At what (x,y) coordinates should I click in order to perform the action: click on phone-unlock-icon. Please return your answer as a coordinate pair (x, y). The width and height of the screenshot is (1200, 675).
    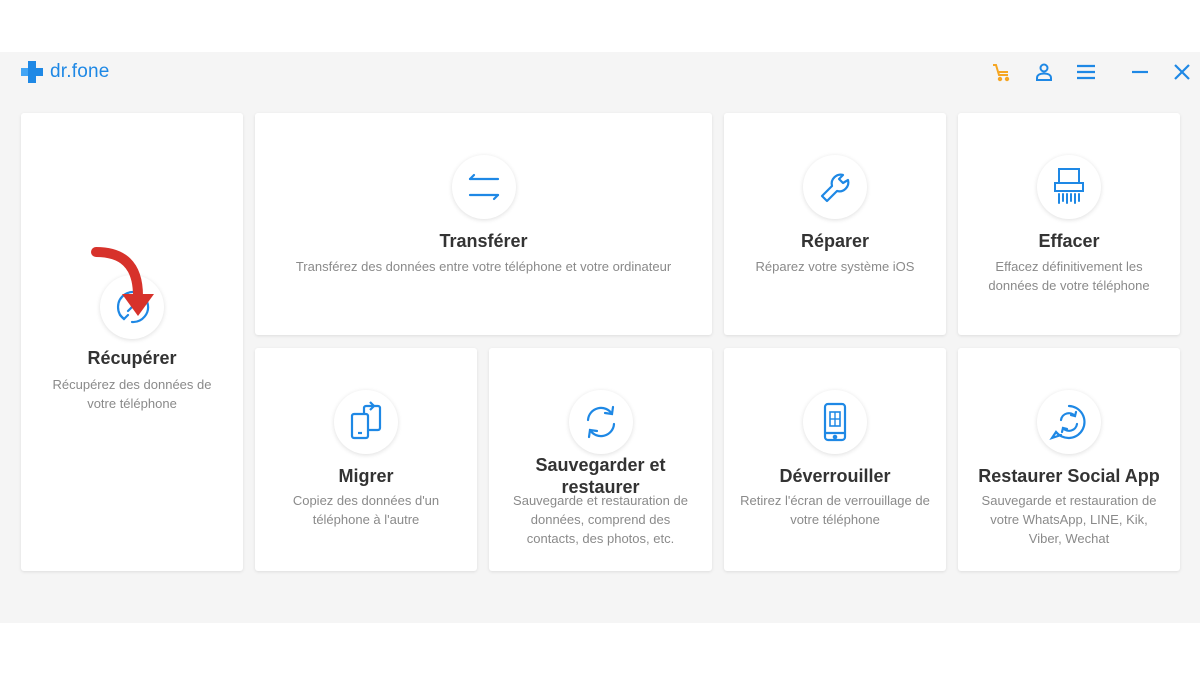
    Looking at the image, I should click on (835, 422).